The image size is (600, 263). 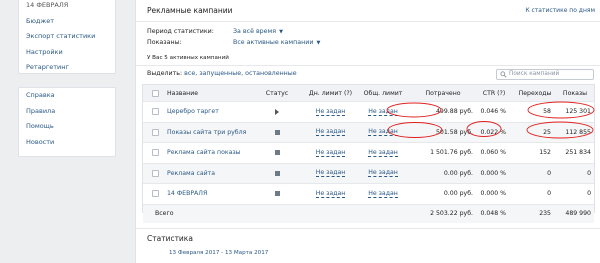 I want to click on shown-value: Все активные кампании, so click(x=273, y=42).